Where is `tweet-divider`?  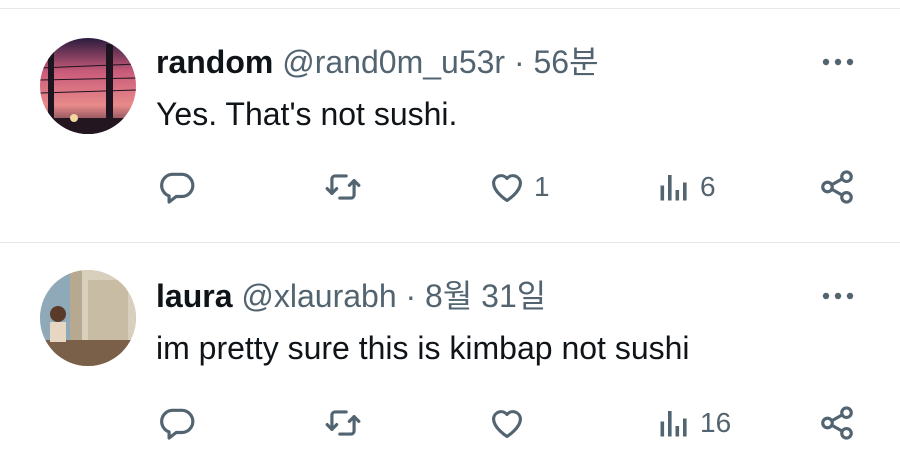 tweet-divider is located at coordinates (450, 242).